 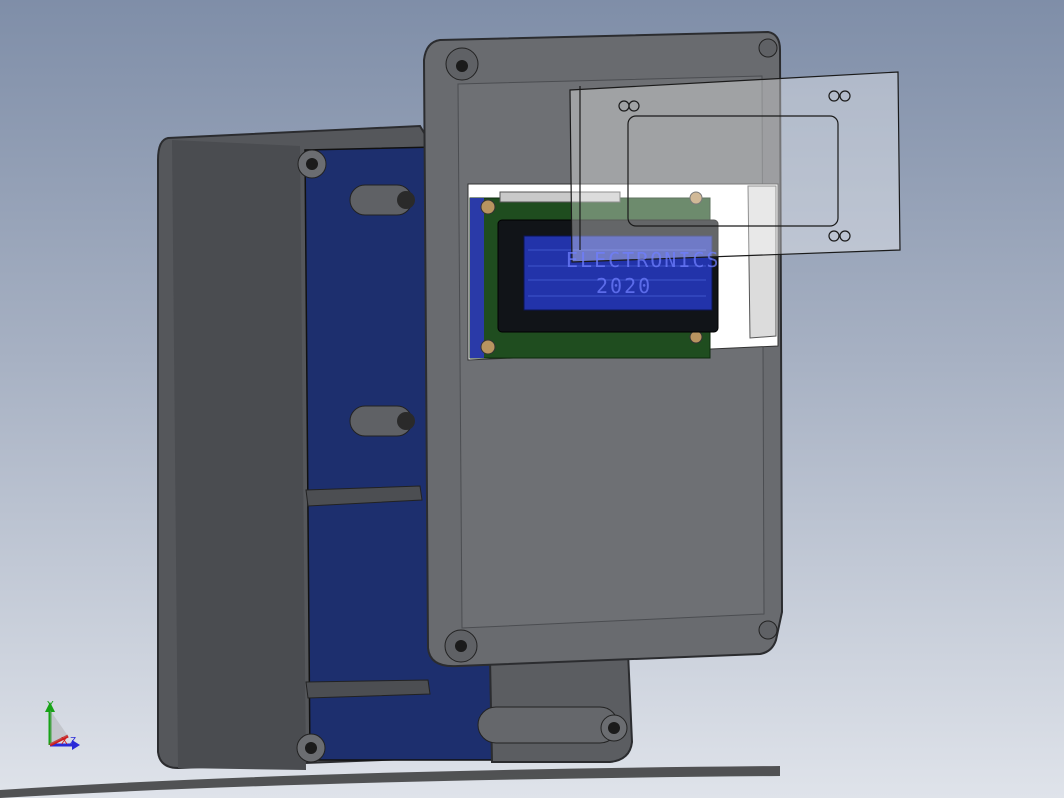 I want to click on z-axis-label: Z, so click(x=73, y=741).